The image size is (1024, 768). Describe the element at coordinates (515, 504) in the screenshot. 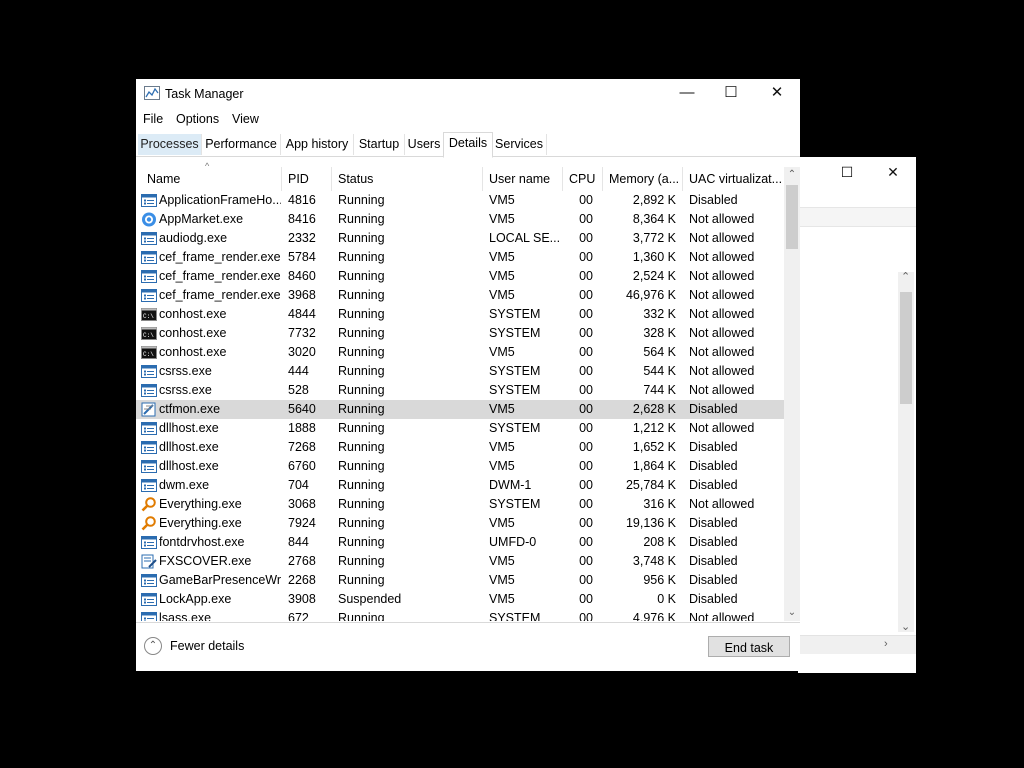

I see `process-user: SYSTEM` at that location.